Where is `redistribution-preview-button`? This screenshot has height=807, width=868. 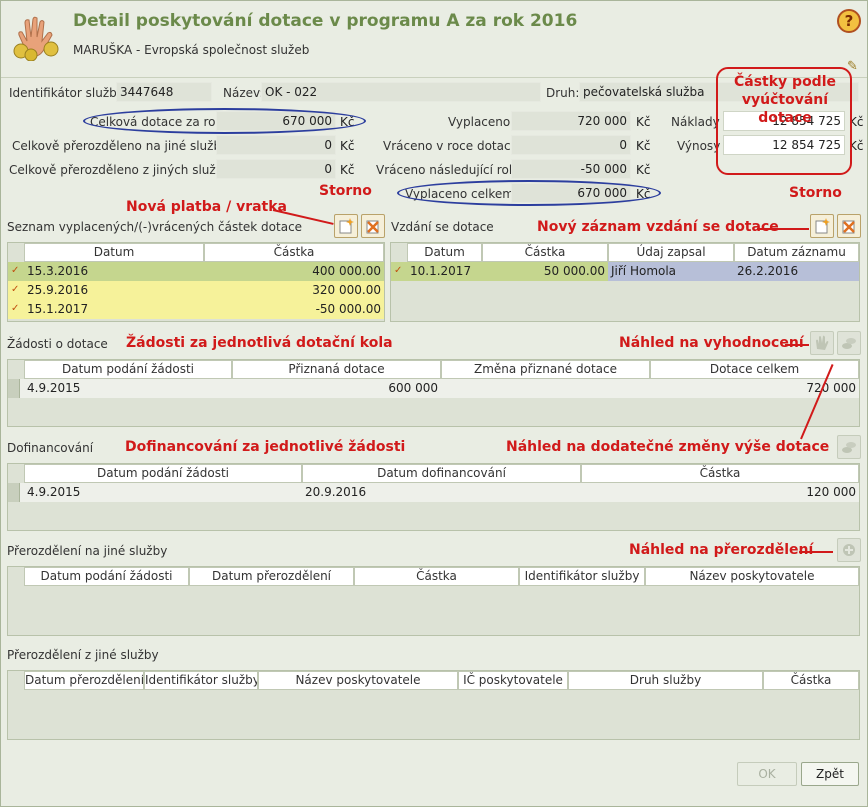
redistribution-preview-button is located at coordinates (849, 550).